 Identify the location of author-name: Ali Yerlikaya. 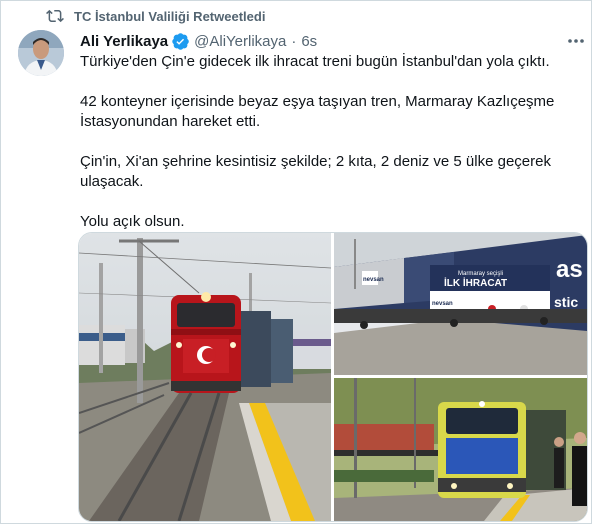
(124, 41).